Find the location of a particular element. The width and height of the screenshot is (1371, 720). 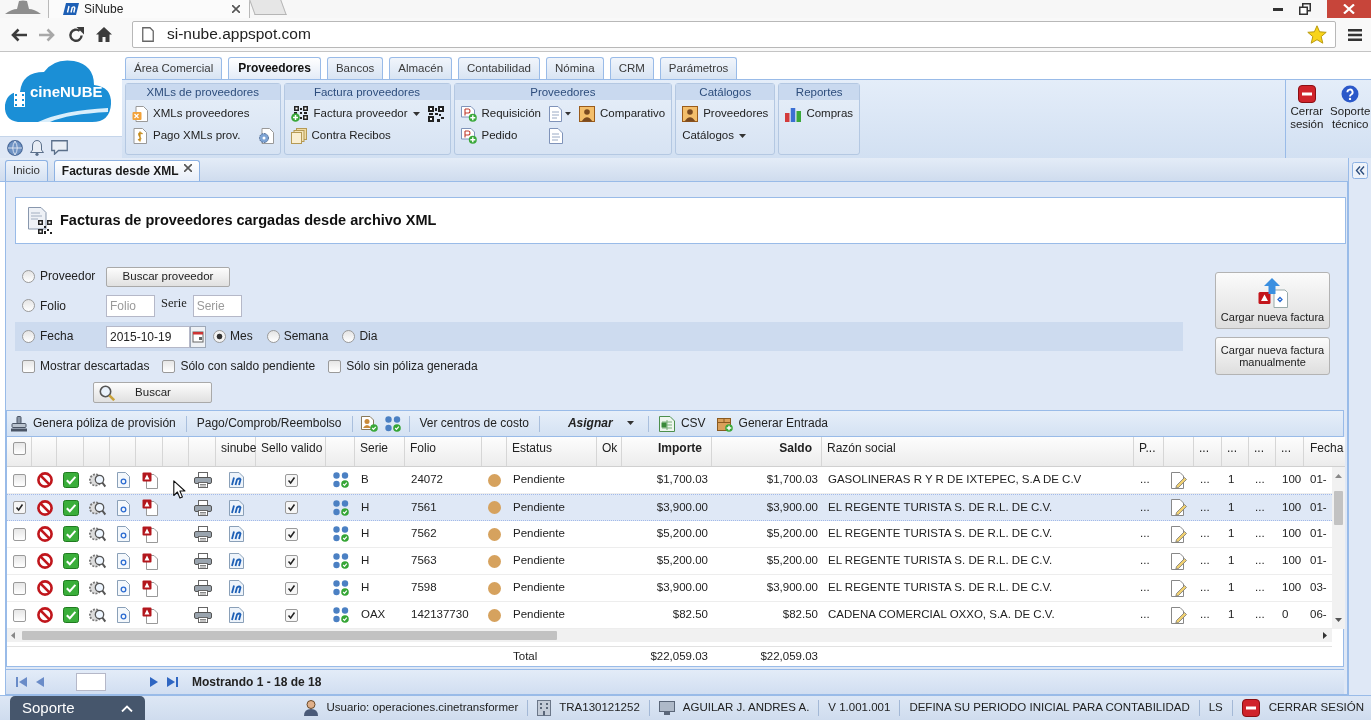

first-page-icon is located at coordinates (22, 682).